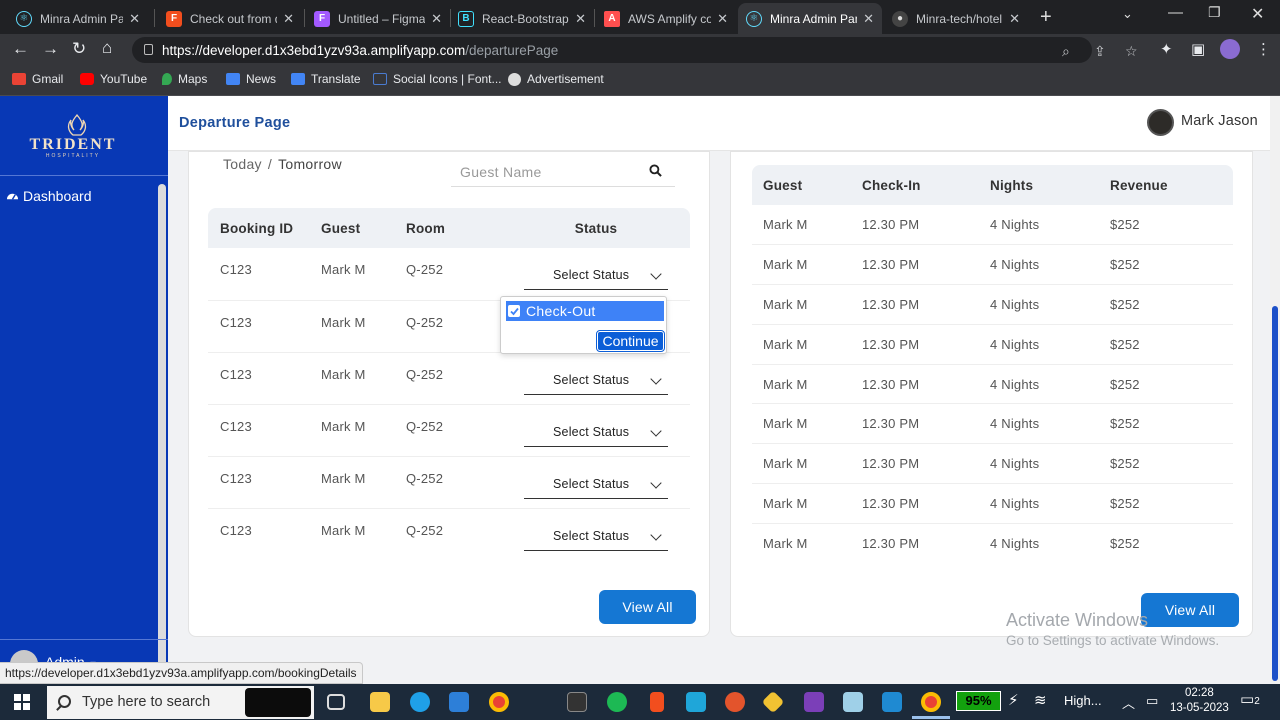 The height and width of the screenshot is (720, 1280). I want to click on bootstrap-icon: B, so click(466, 18).